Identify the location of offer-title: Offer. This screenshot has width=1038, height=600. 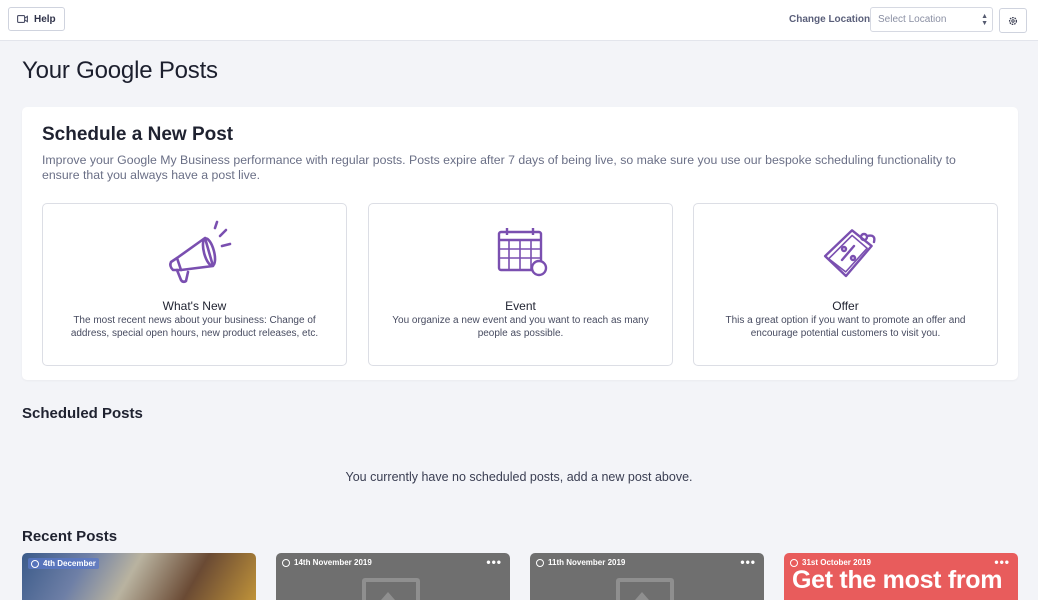
(845, 306).